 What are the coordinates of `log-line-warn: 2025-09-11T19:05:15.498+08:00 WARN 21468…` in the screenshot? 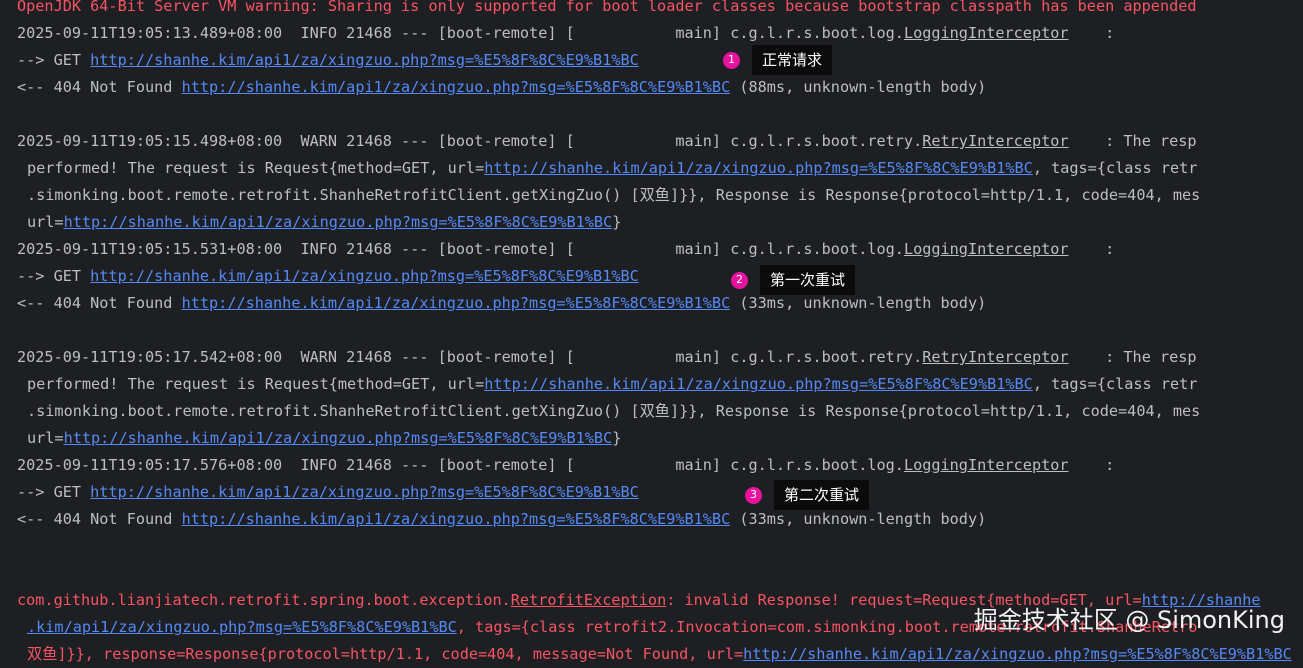 It's located at (607, 141).